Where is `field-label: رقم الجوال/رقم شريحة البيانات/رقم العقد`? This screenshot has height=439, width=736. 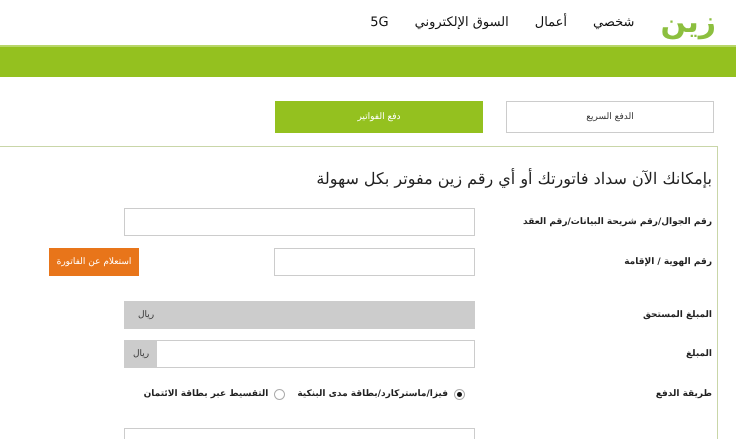 field-label: رقم الجوال/رقم شريحة البيانات/رقم العقد is located at coordinates (617, 222).